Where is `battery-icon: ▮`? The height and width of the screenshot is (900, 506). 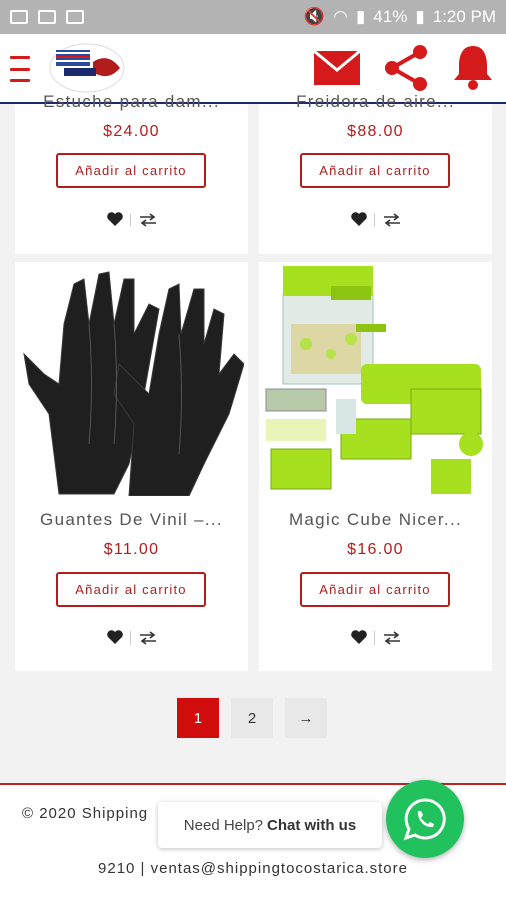
battery-icon: ▮ is located at coordinates (420, 16).